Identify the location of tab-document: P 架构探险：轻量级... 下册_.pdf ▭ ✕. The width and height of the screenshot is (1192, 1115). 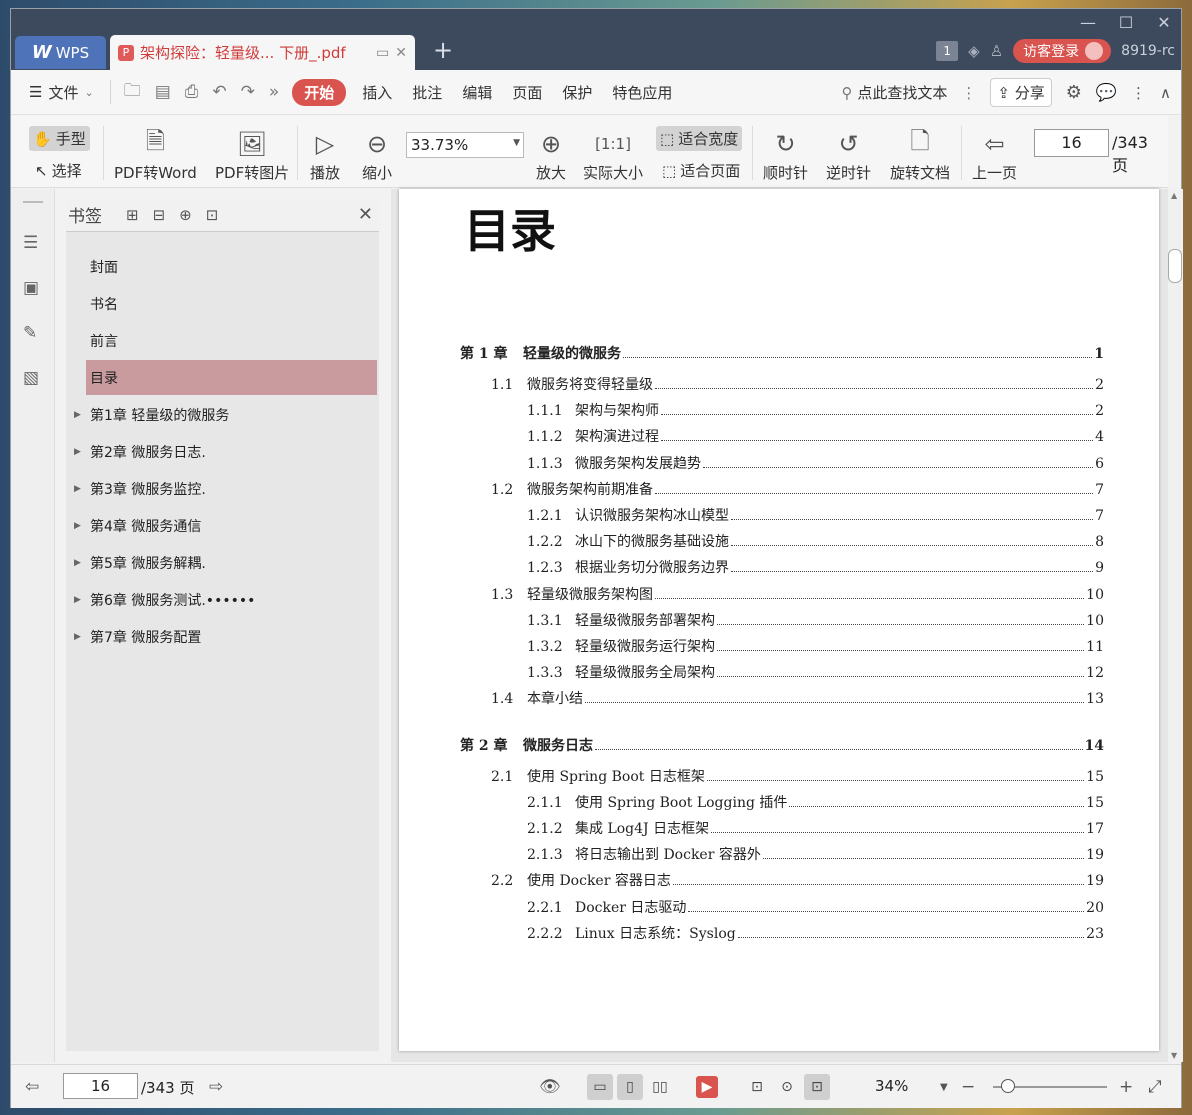
(262, 52).